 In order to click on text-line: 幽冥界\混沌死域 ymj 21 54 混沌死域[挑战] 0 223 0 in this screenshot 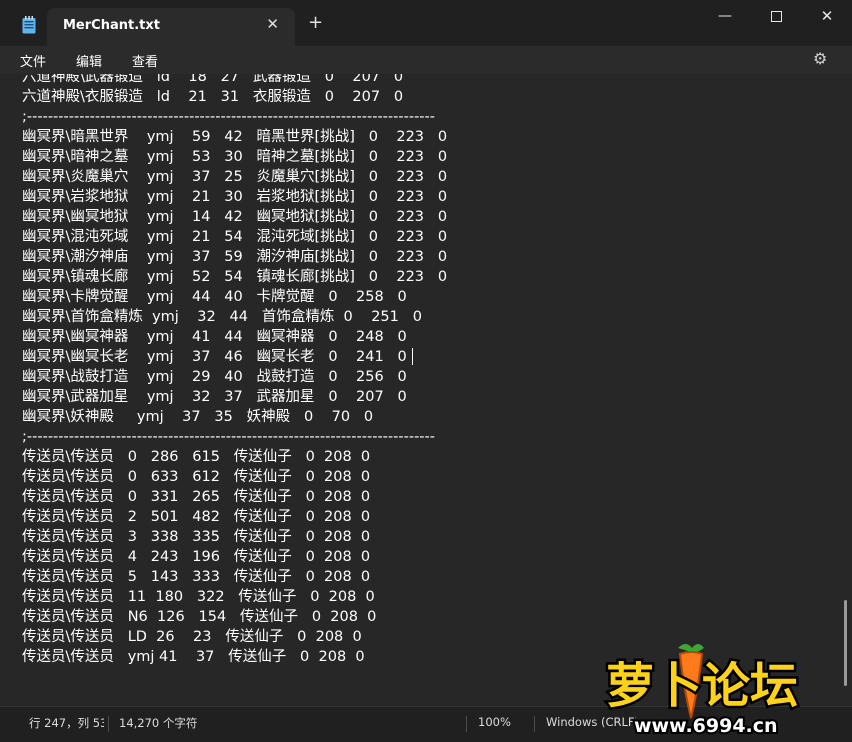, I will do `click(235, 237)`.